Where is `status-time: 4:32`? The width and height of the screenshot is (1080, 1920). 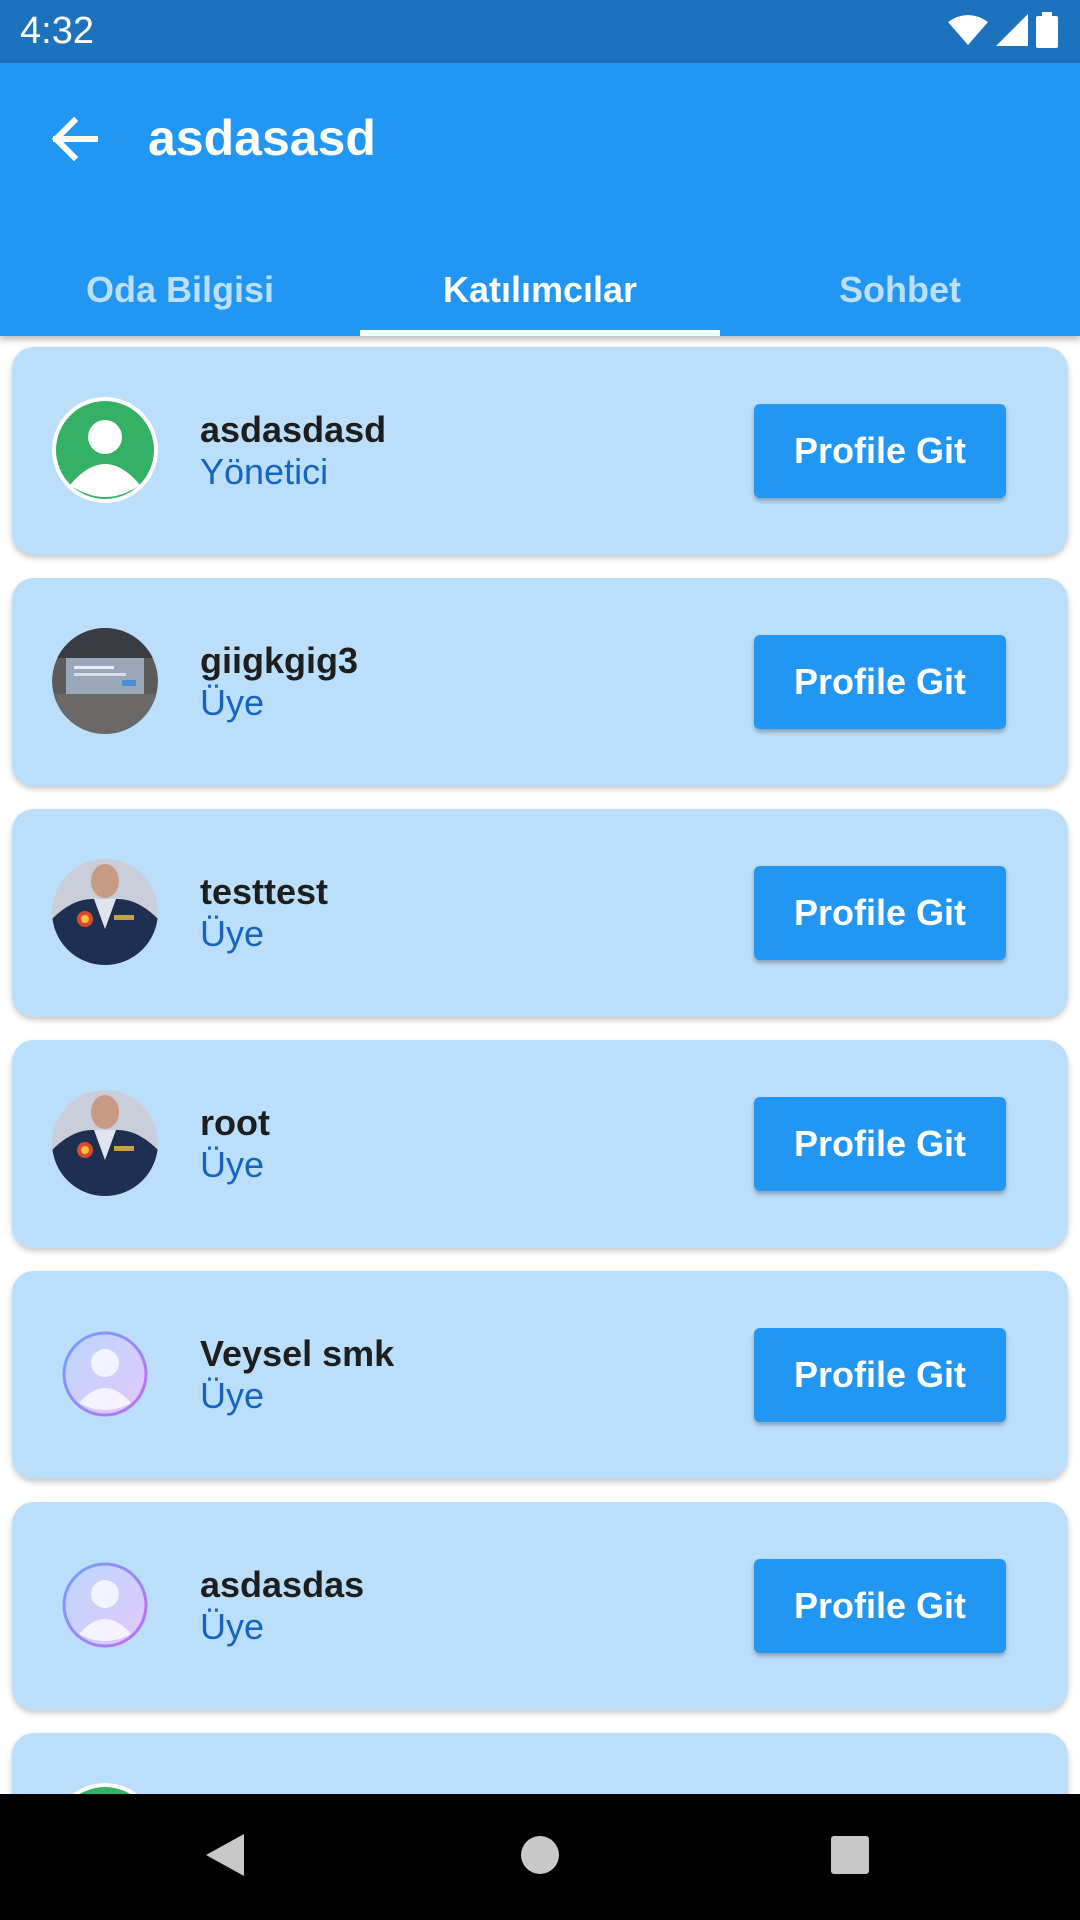 status-time: 4:32 is located at coordinates (57, 31).